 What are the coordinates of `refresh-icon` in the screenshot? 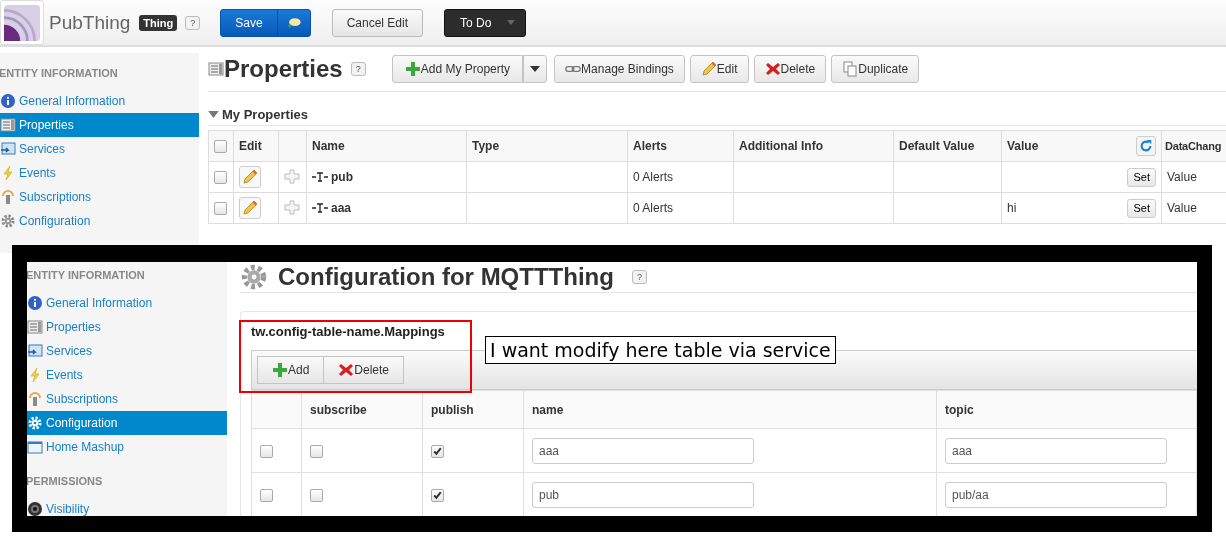 It's located at (1146, 146).